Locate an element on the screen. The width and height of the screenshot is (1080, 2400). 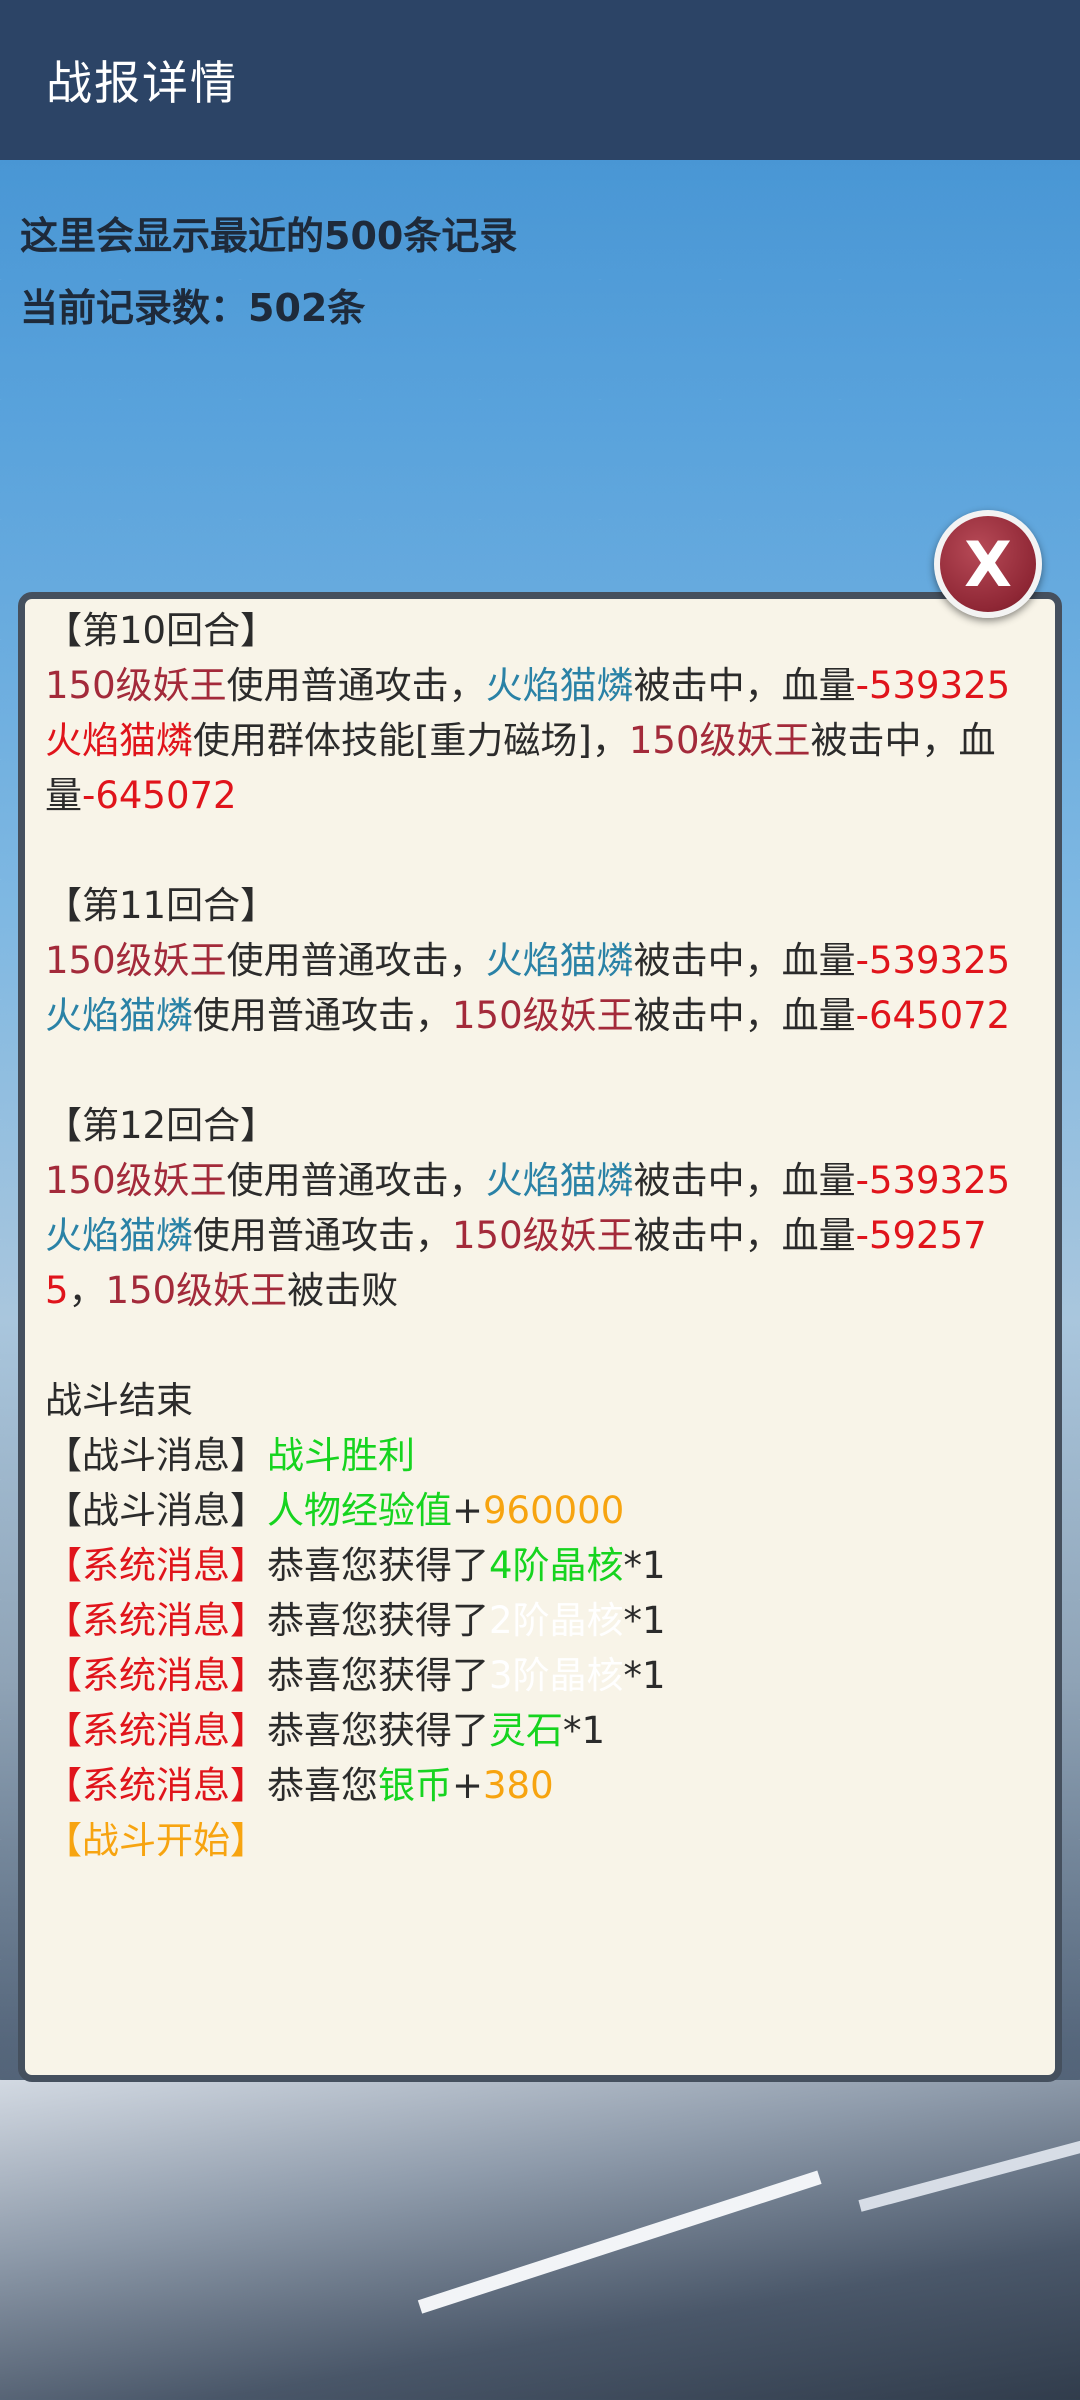
log-segment: 灵石 is located at coordinates (526, 1730).